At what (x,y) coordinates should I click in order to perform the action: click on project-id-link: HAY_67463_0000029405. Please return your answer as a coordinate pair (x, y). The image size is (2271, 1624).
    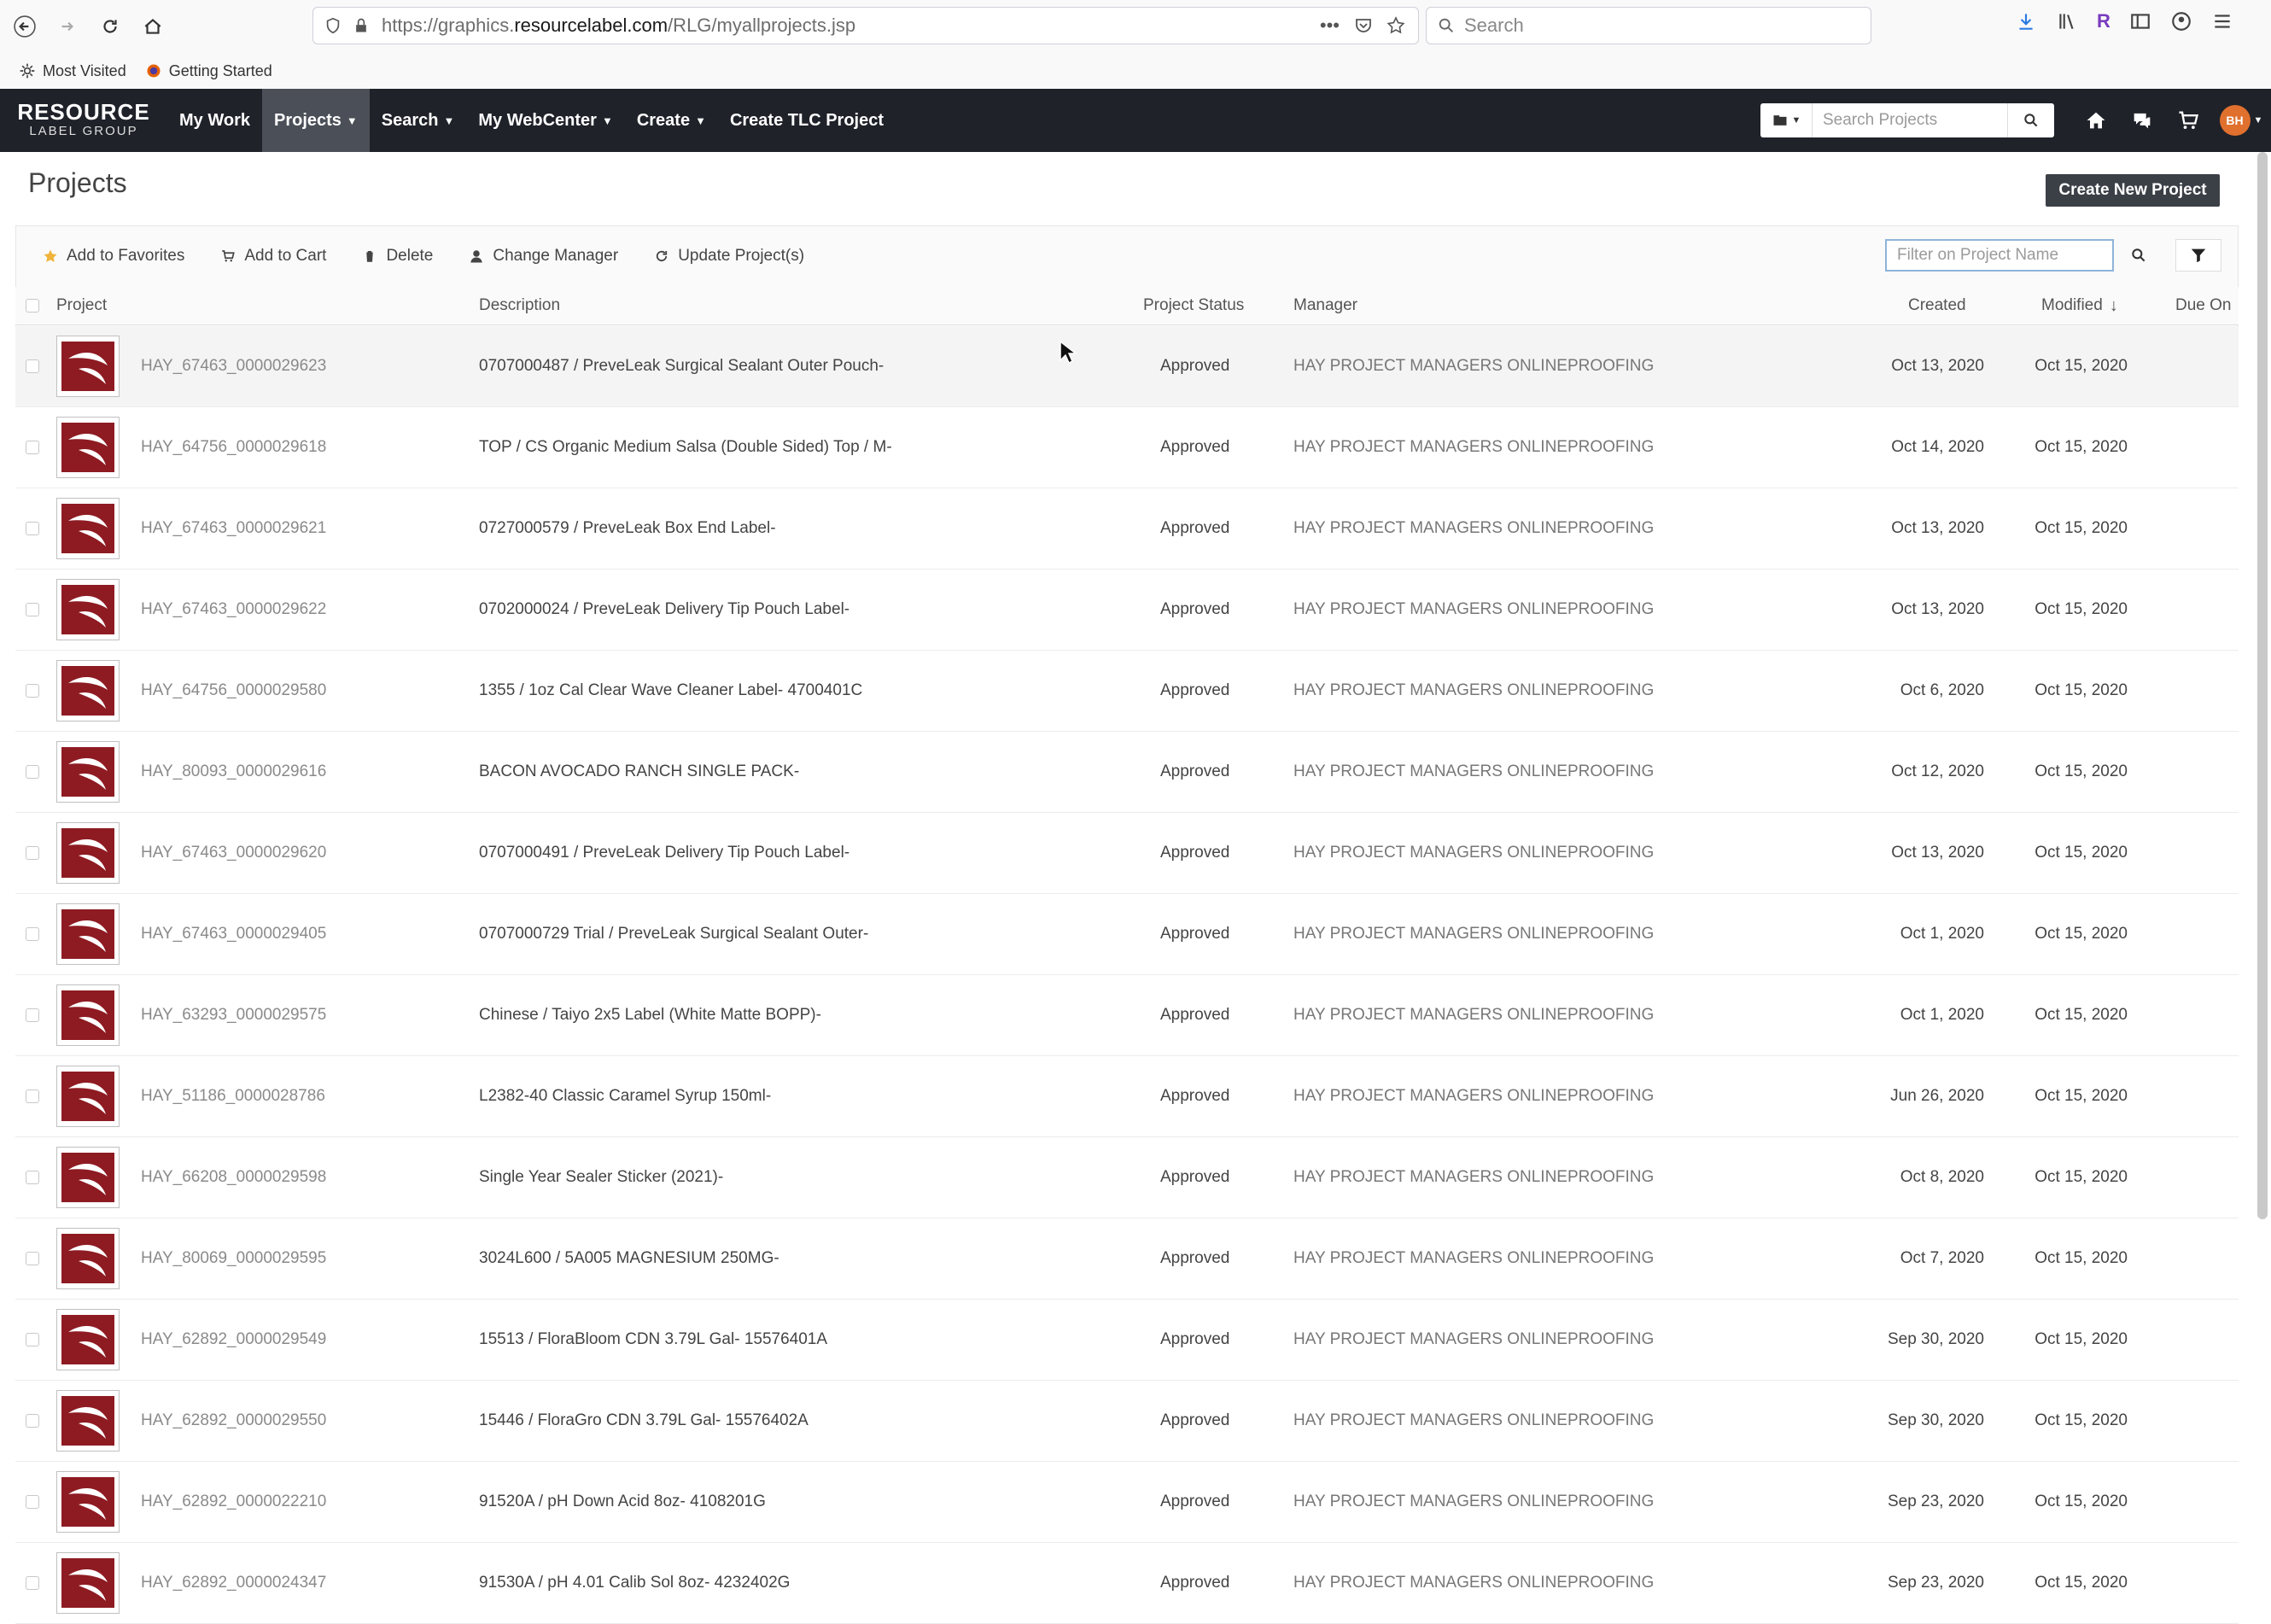
    Looking at the image, I should click on (233, 934).